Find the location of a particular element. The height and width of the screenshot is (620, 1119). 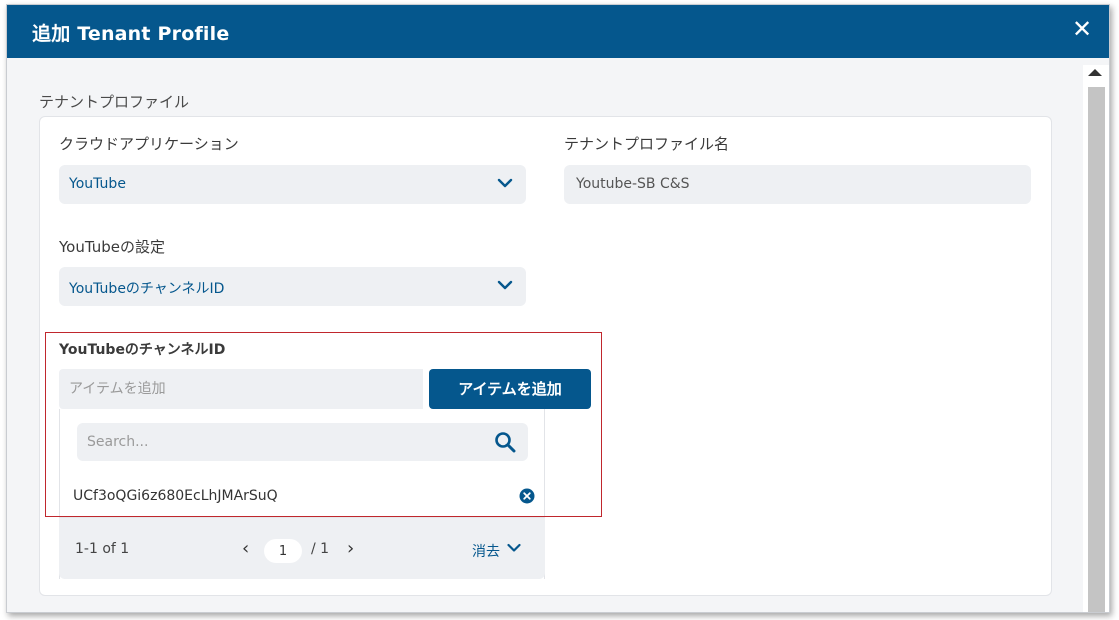

list-item: UCf3oQGi6z680EcLhJMArSuQ is located at coordinates (304, 497).